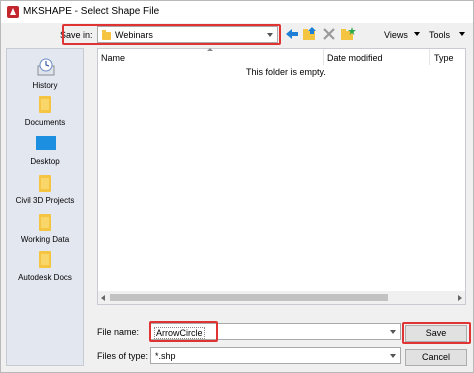 The width and height of the screenshot is (474, 373). I want to click on sidebar-item-desktop: Desktop, so click(46, 152).